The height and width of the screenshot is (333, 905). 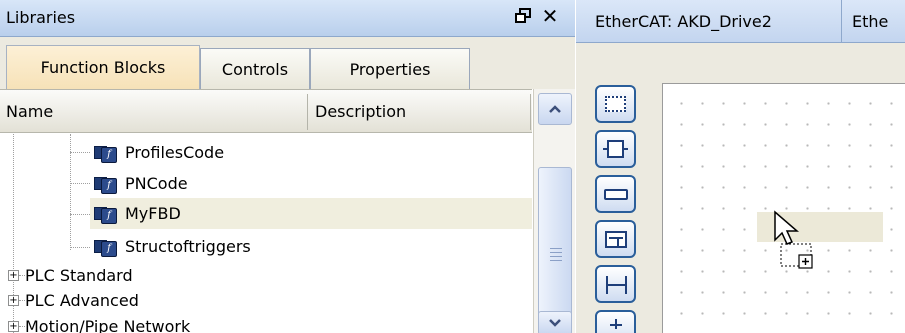 What do you see at coordinates (188, 246) in the screenshot?
I see `tree-item-label: Structoftriggers` at bounding box center [188, 246].